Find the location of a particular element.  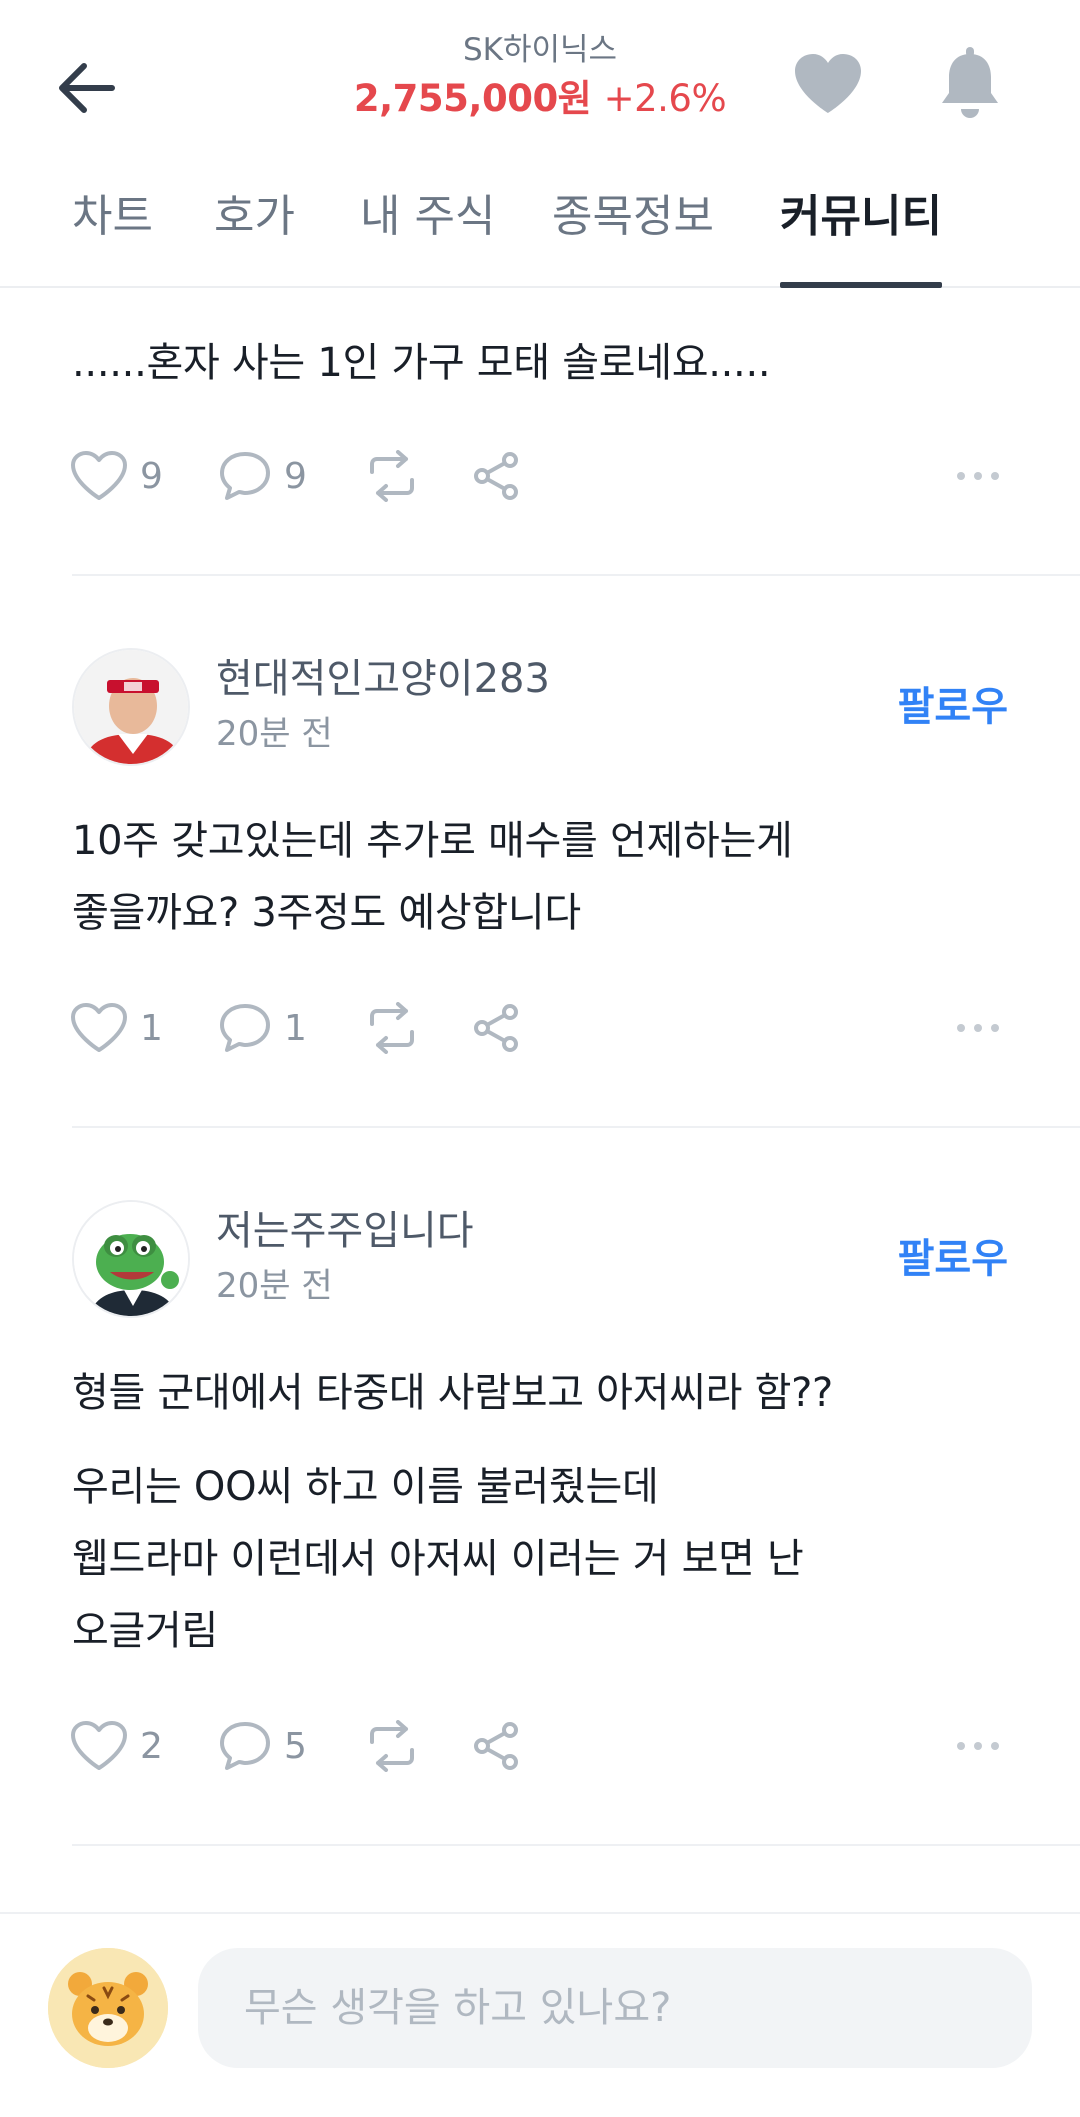

app-header: SK하이닉스 2,755,000원 +2.6% is located at coordinates (540, 85).